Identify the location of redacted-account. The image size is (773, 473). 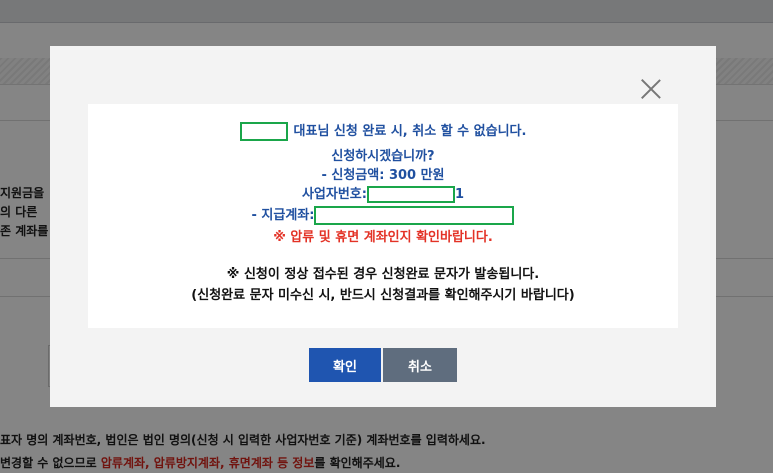
(414, 215).